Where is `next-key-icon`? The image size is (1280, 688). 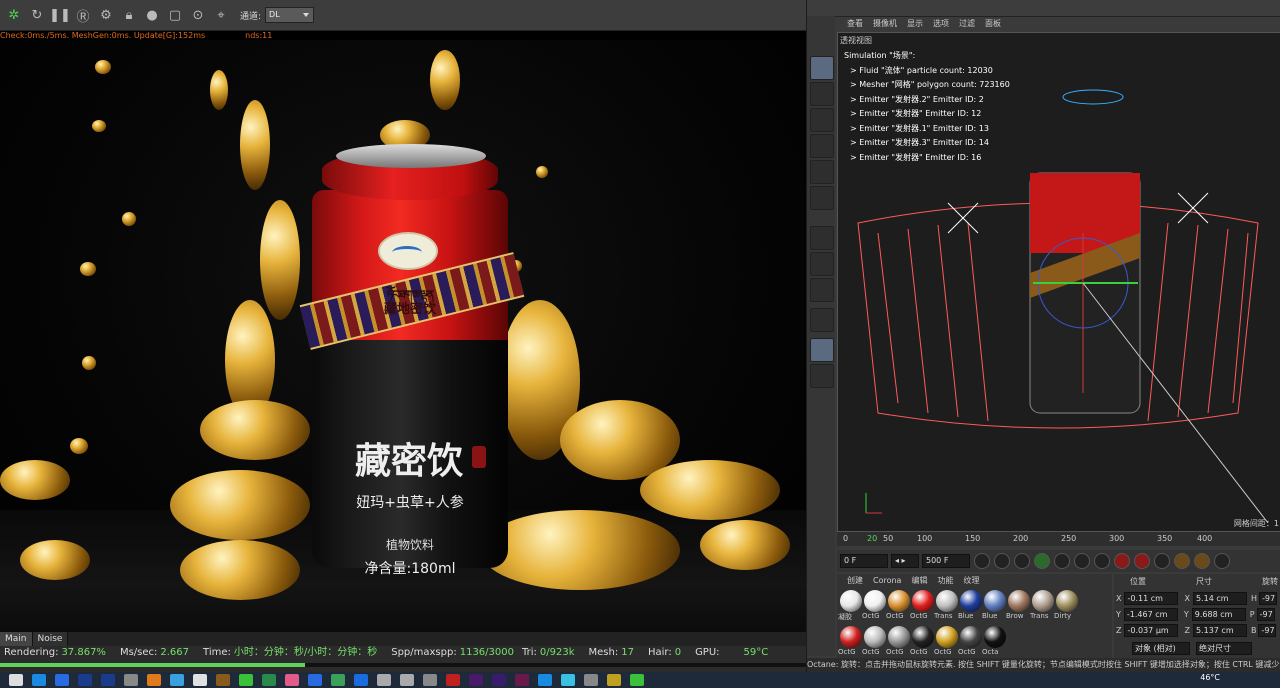 next-key-icon is located at coordinates (1082, 561).